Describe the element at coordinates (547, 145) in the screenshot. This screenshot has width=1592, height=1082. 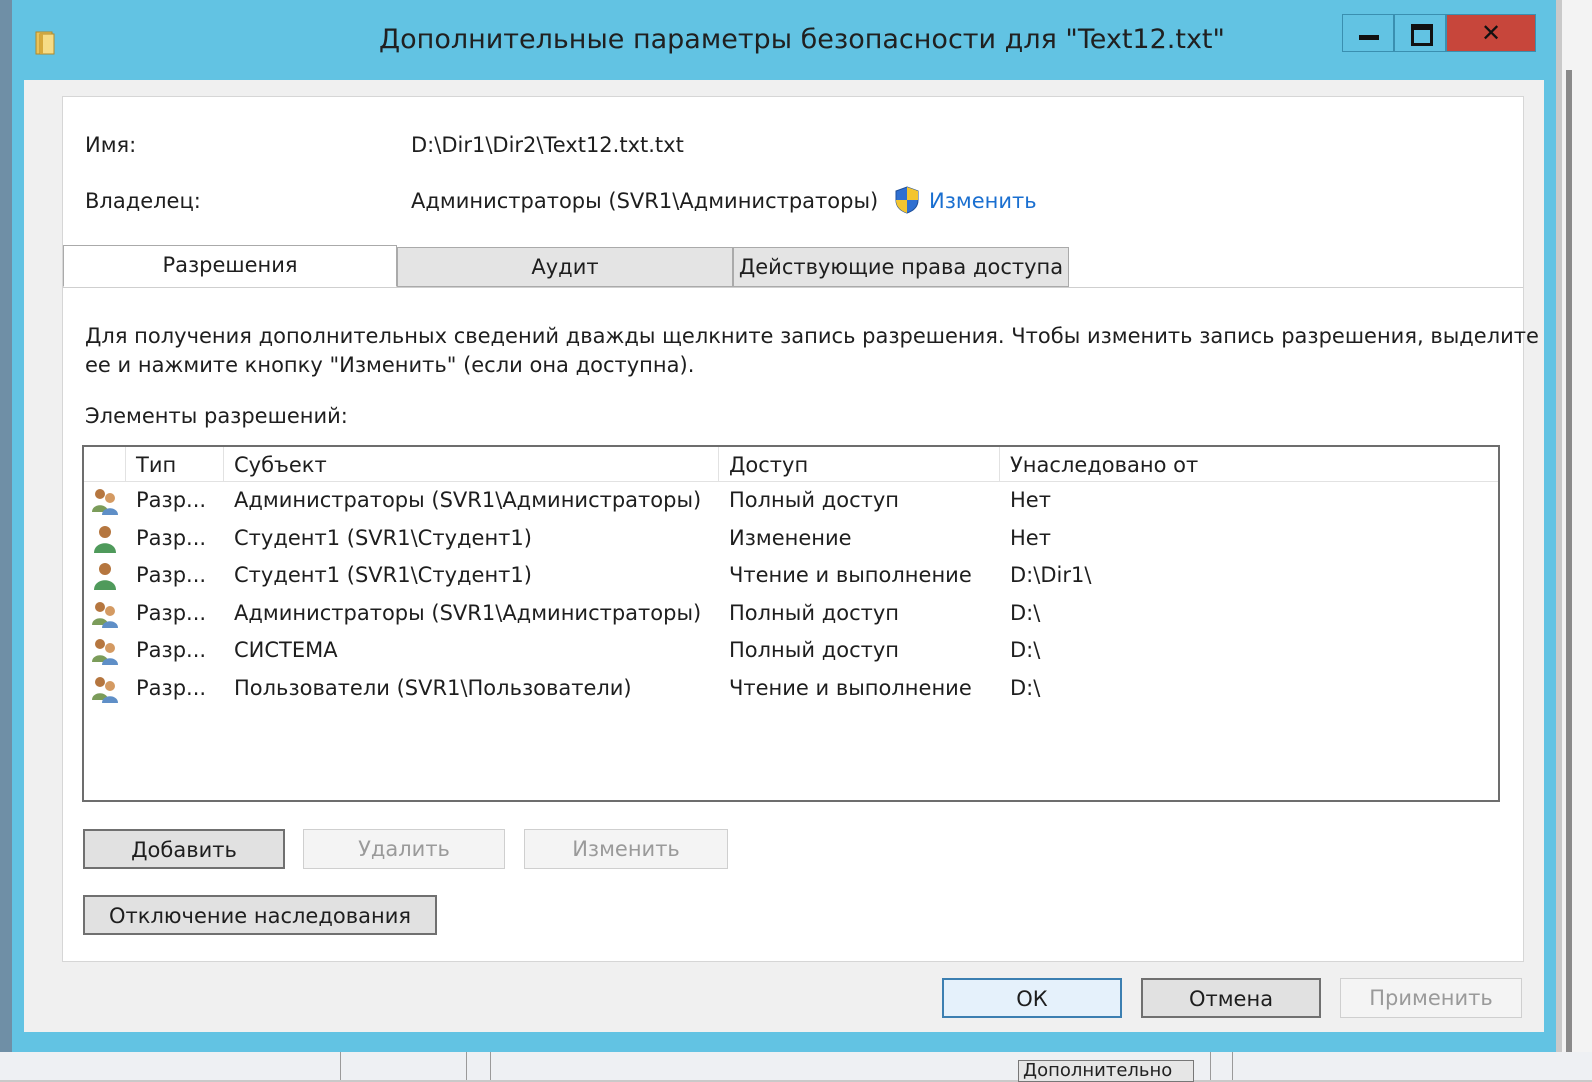
I see `name-value: D:\Dir1\Dir2\Text12.txt.txt` at that location.